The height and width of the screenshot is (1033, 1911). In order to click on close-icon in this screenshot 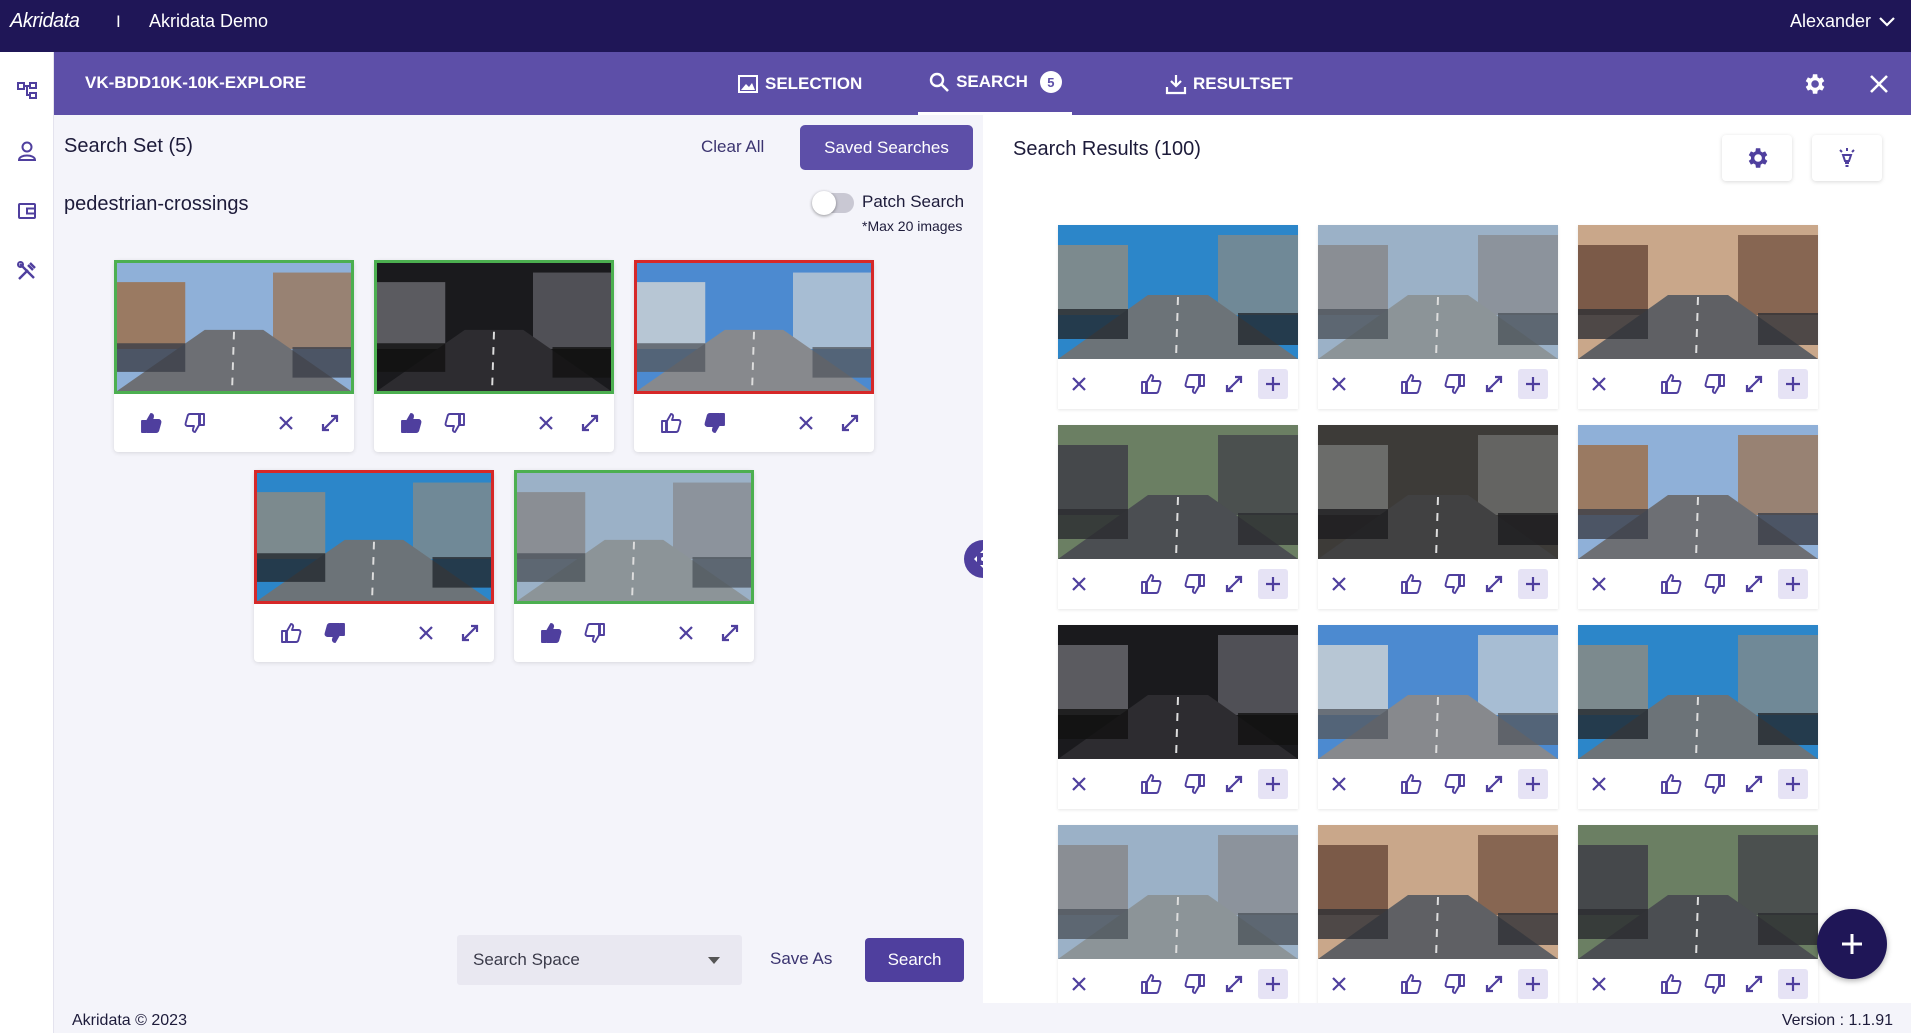, I will do `click(1879, 84)`.